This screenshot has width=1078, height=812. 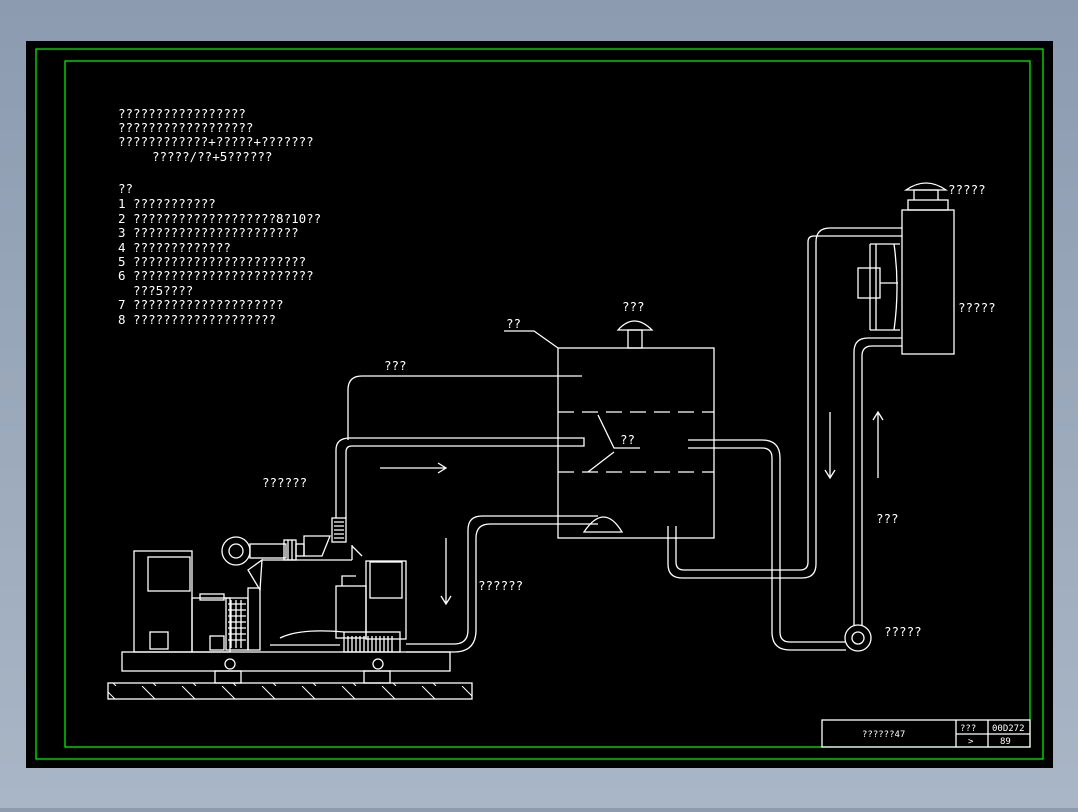 What do you see at coordinates (290, 691) in the screenshot?
I see `foundation` at bounding box center [290, 691].